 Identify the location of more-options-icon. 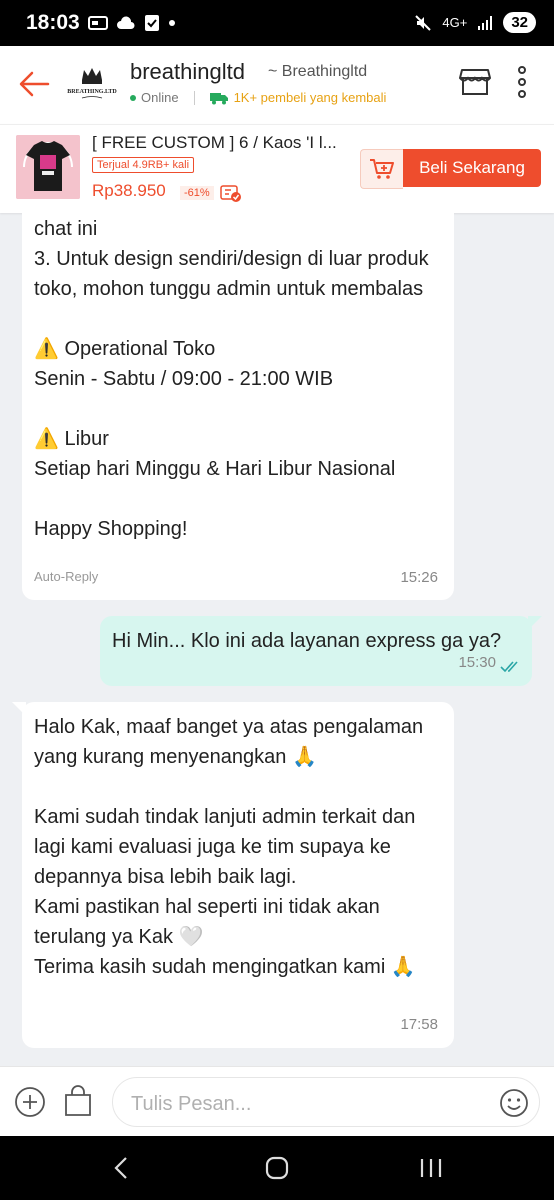
(522, 82).